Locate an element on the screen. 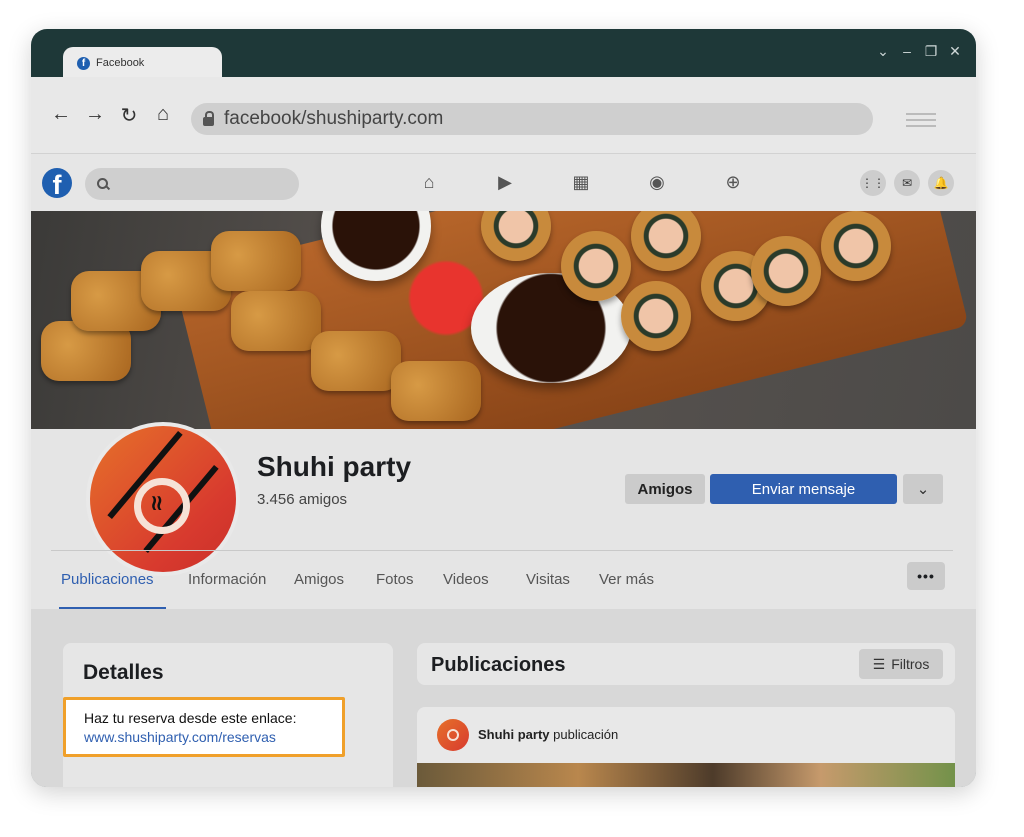  post-image is located at coordinates (686, 775).